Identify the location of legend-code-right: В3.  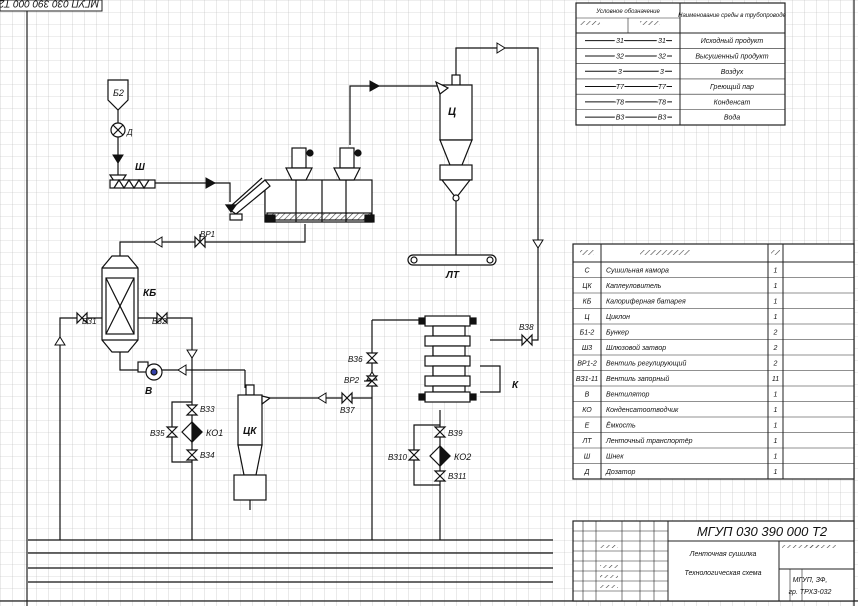
(662, 118).